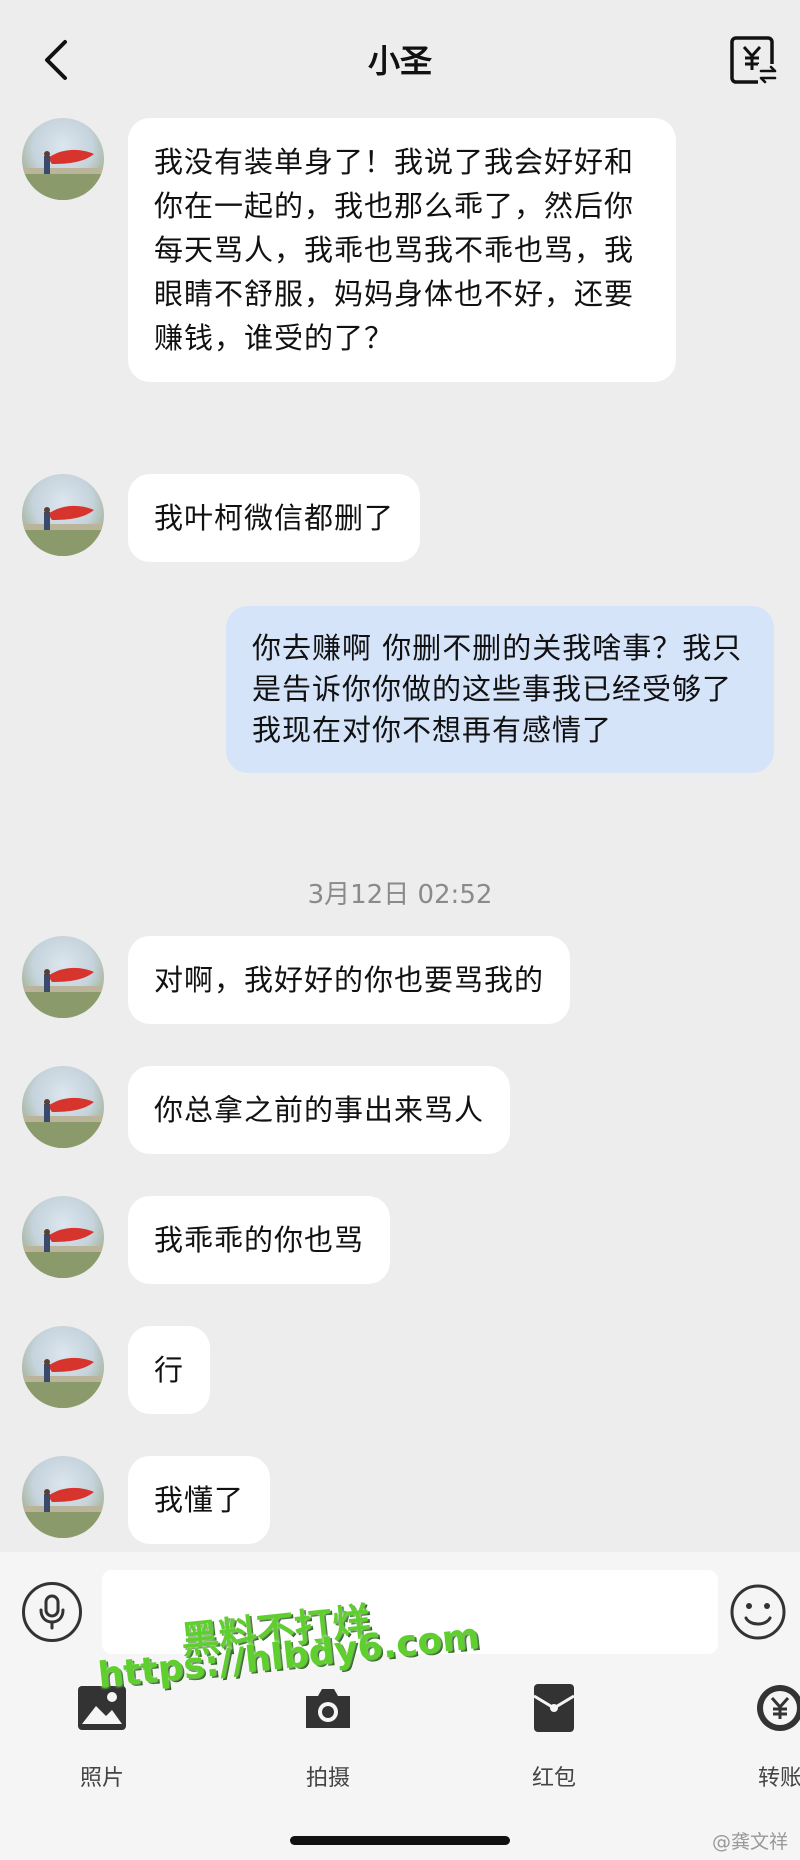  I want to click on microphone-icon, so click(52, 1612).